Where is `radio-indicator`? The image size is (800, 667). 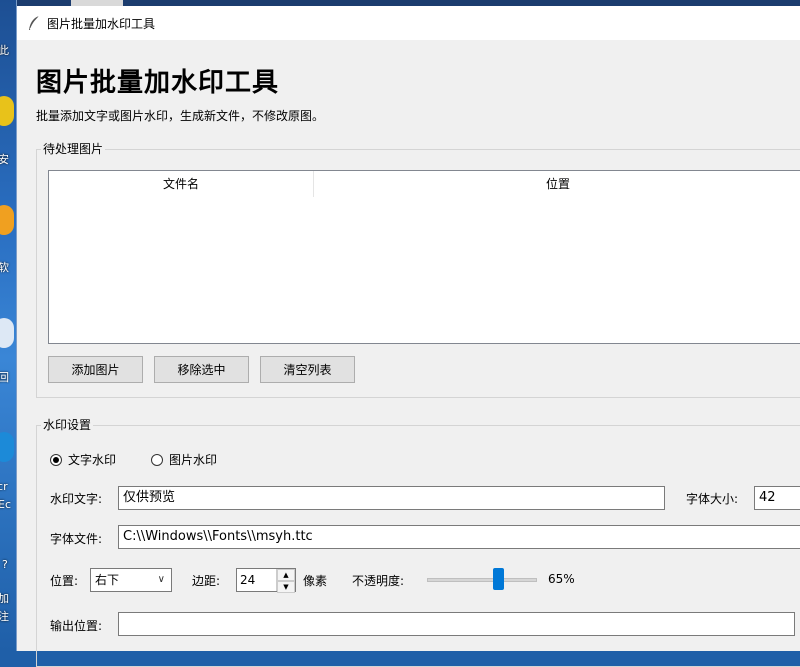 radio-indicator is located at coordinates (157, 459).